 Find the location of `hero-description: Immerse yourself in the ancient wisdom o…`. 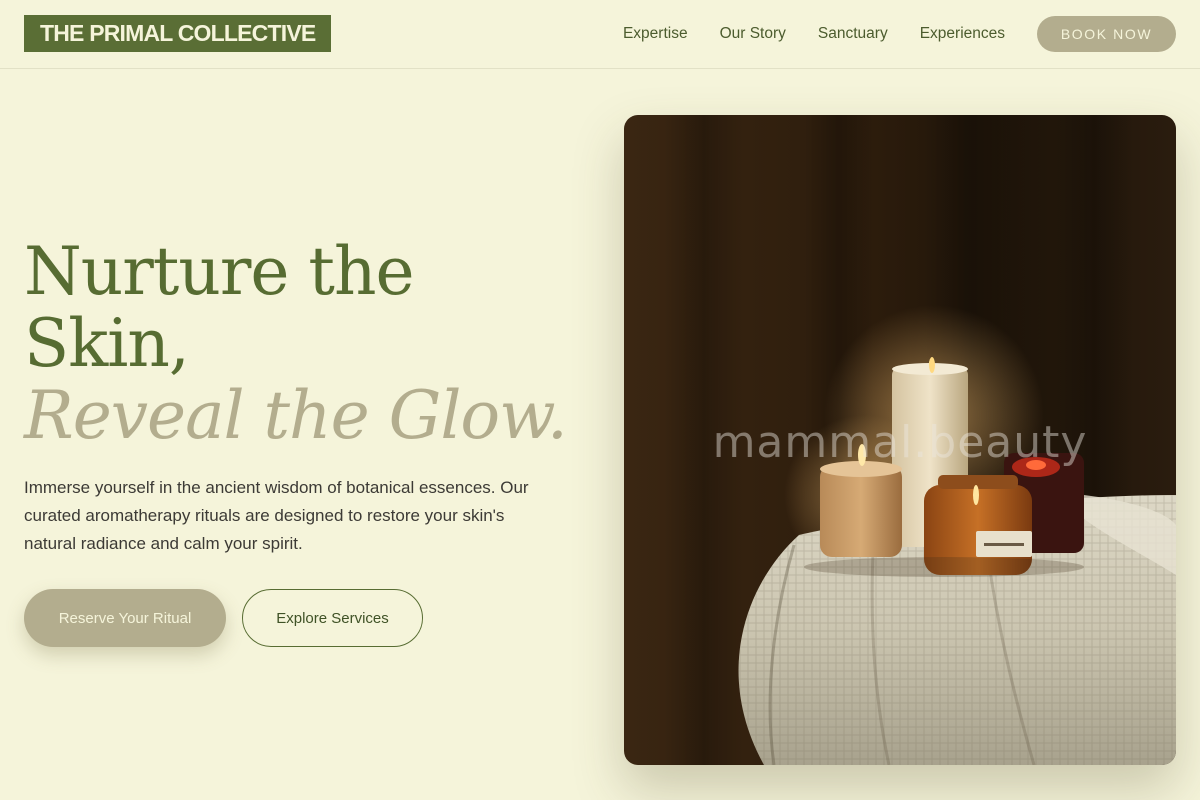

hero-description: Immerse yourself in the ancient wisdom o… is located at coordinates (276, 515).